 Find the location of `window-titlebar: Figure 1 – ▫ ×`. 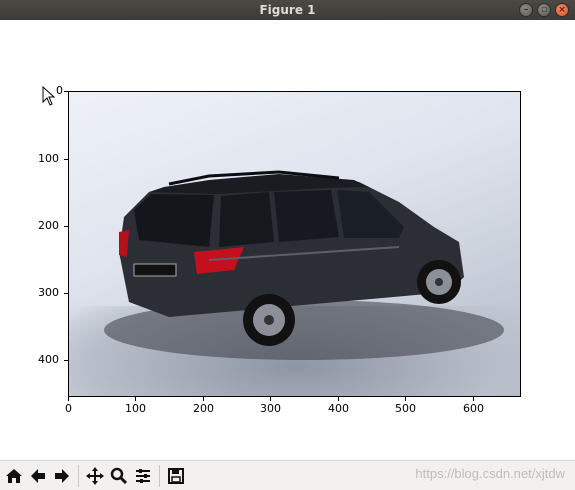

window-titlebar: Figure 1 – ▫ × is located at coordinates (287, 10).